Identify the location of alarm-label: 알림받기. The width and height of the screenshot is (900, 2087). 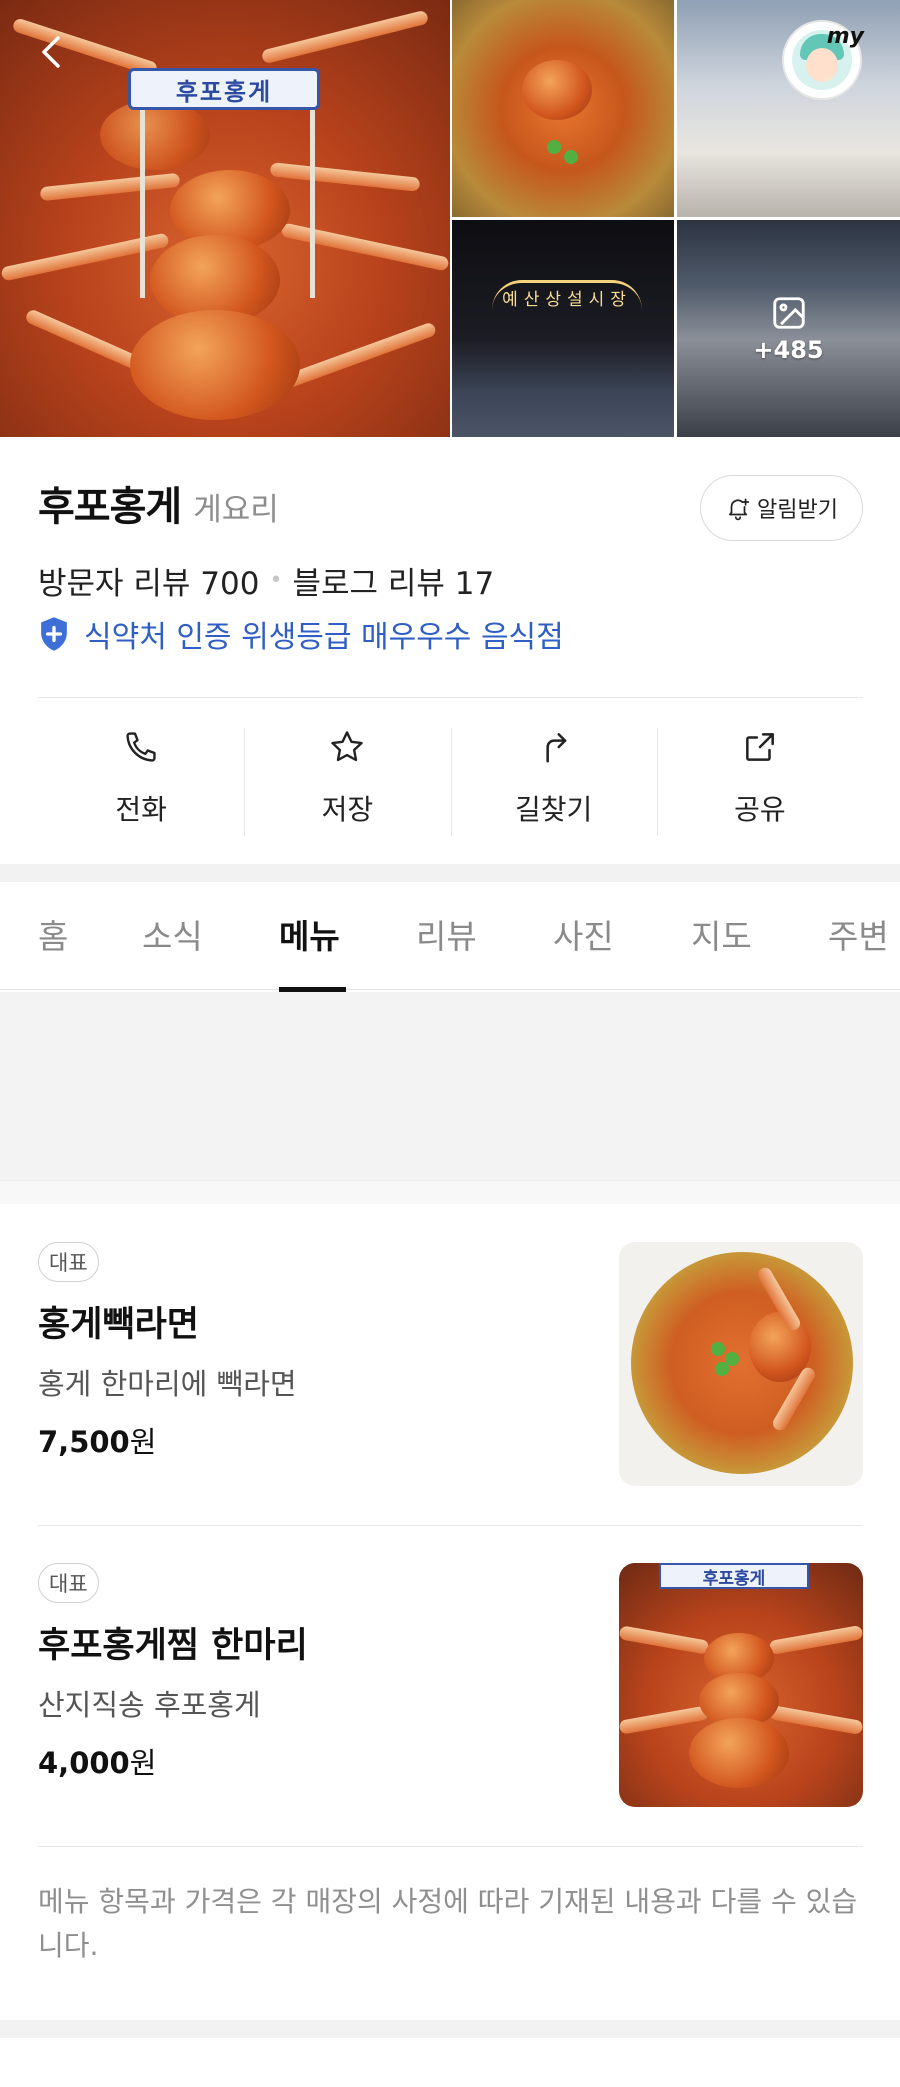
(797, 510).